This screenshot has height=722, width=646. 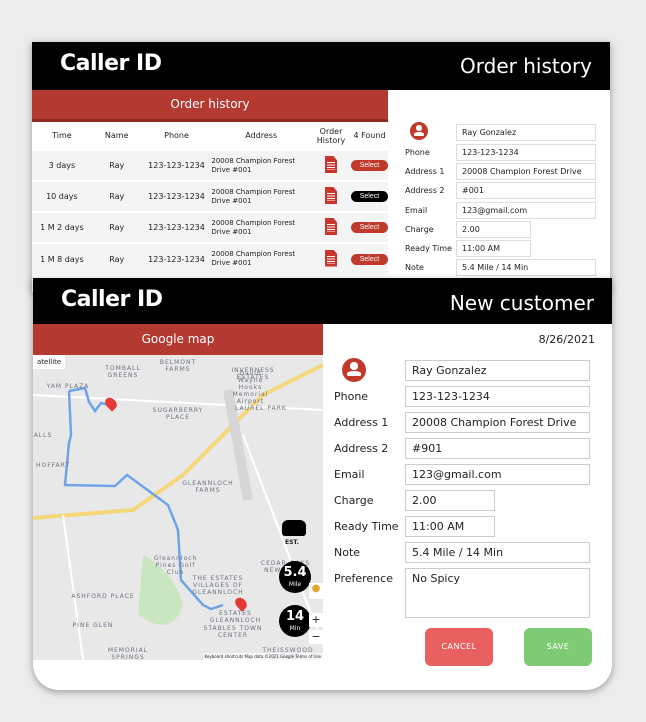 I want to click on save-button: SAVE, so click(x=558, y=647).